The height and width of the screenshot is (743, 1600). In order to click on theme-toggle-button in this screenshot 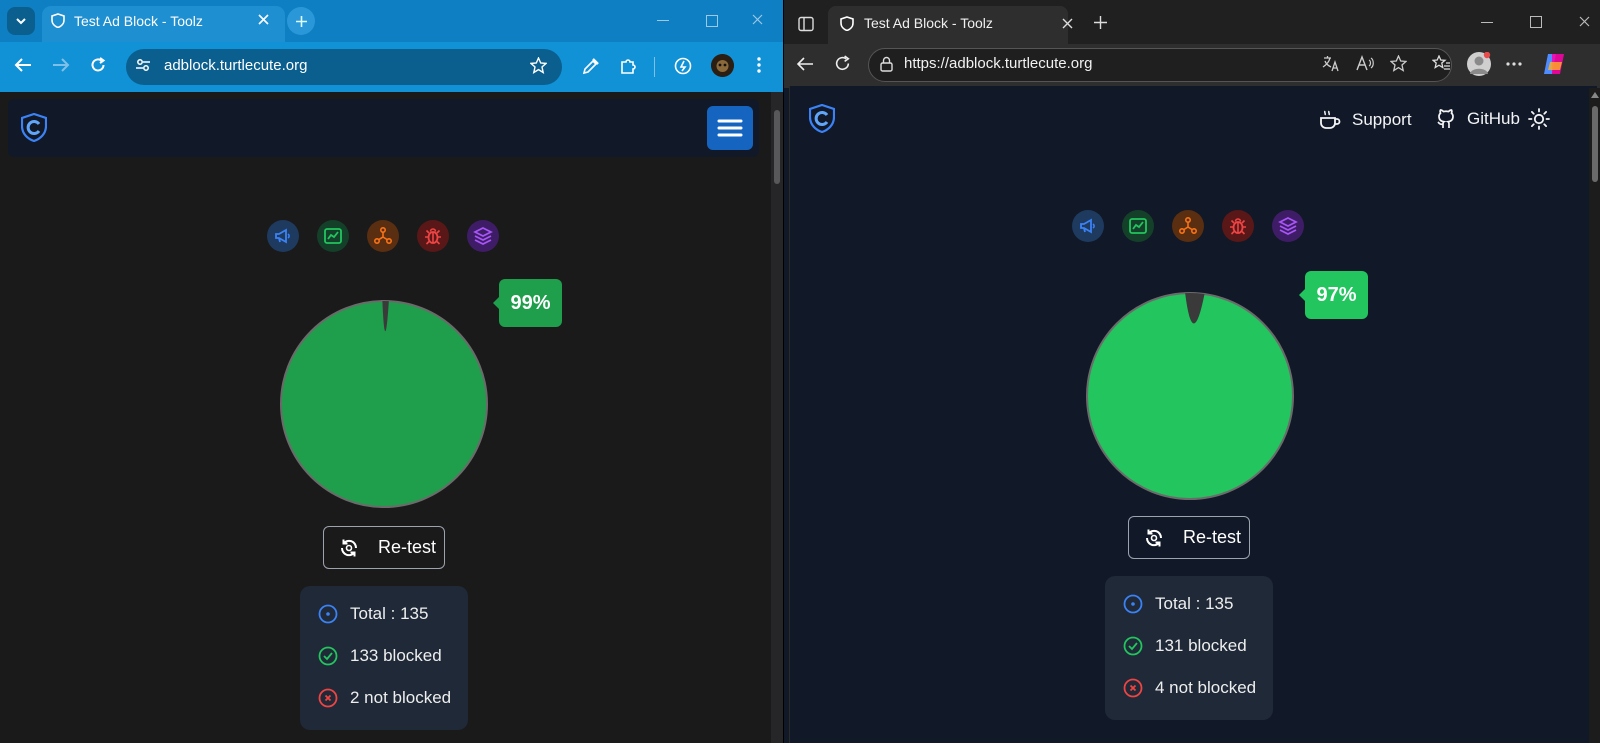, I will do `click(1539, 119)`.